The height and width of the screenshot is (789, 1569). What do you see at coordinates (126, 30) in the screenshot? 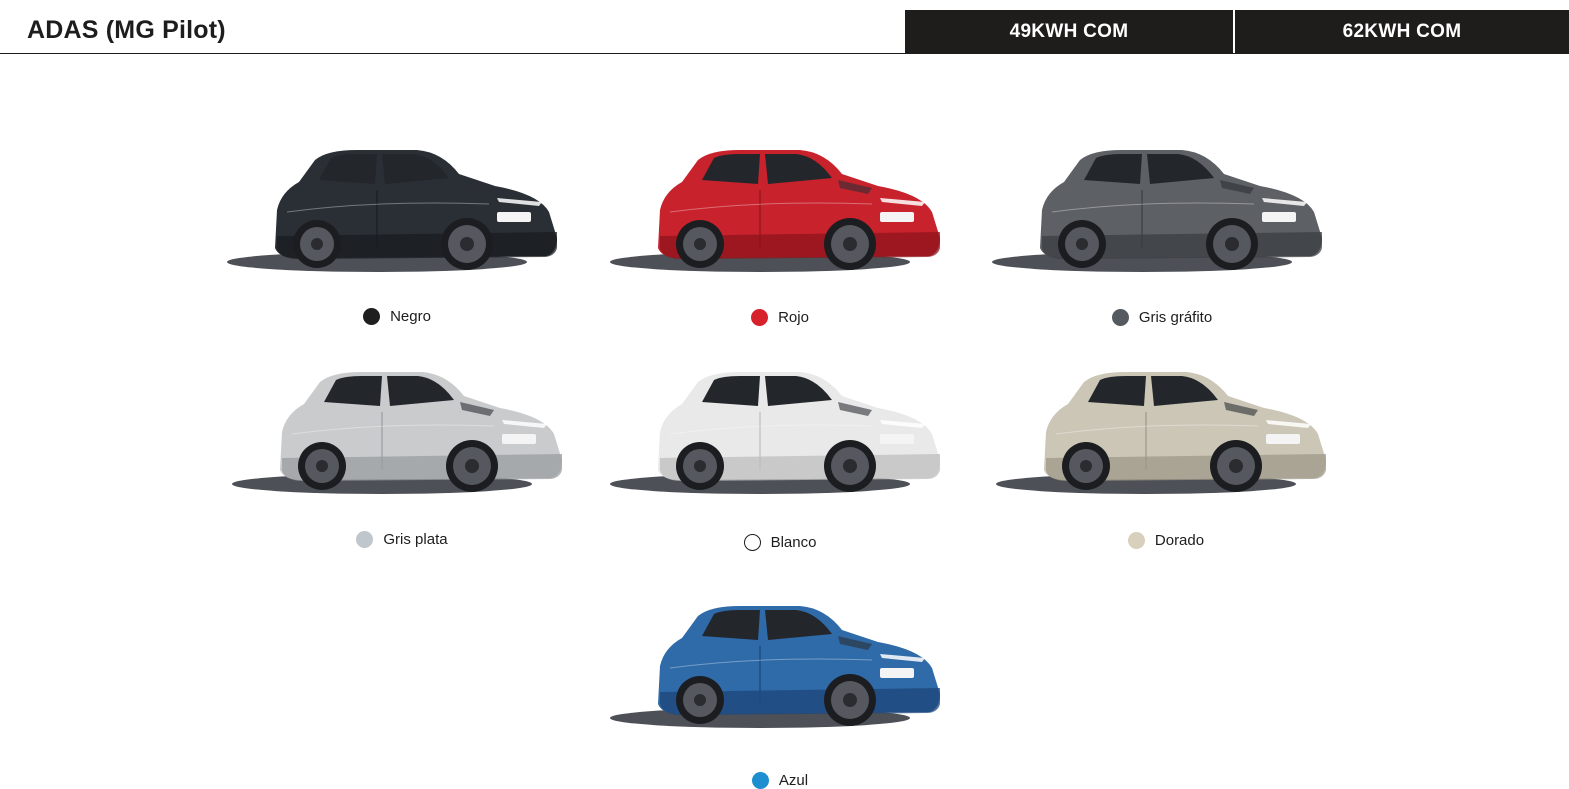
I see `page-title: ADAS (MG Pilot)` at bounding box center [126, 30].